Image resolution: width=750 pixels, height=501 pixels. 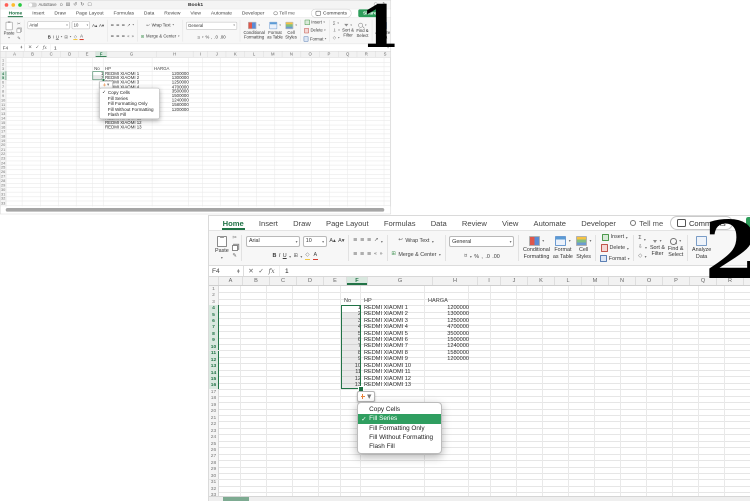 What do you see at coordinates (75, 4) in the screenshot?
I see `undo-icon: ↺` at bounding box center [75, 4].